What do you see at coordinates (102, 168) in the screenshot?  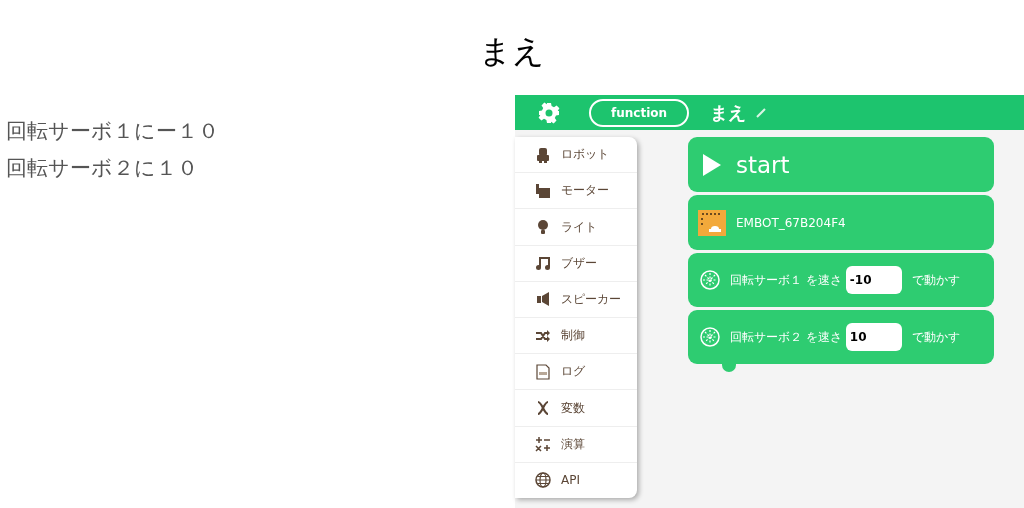 I see `instruction-text: 回転サーボ２に１０` at bounding box center [102, 168].